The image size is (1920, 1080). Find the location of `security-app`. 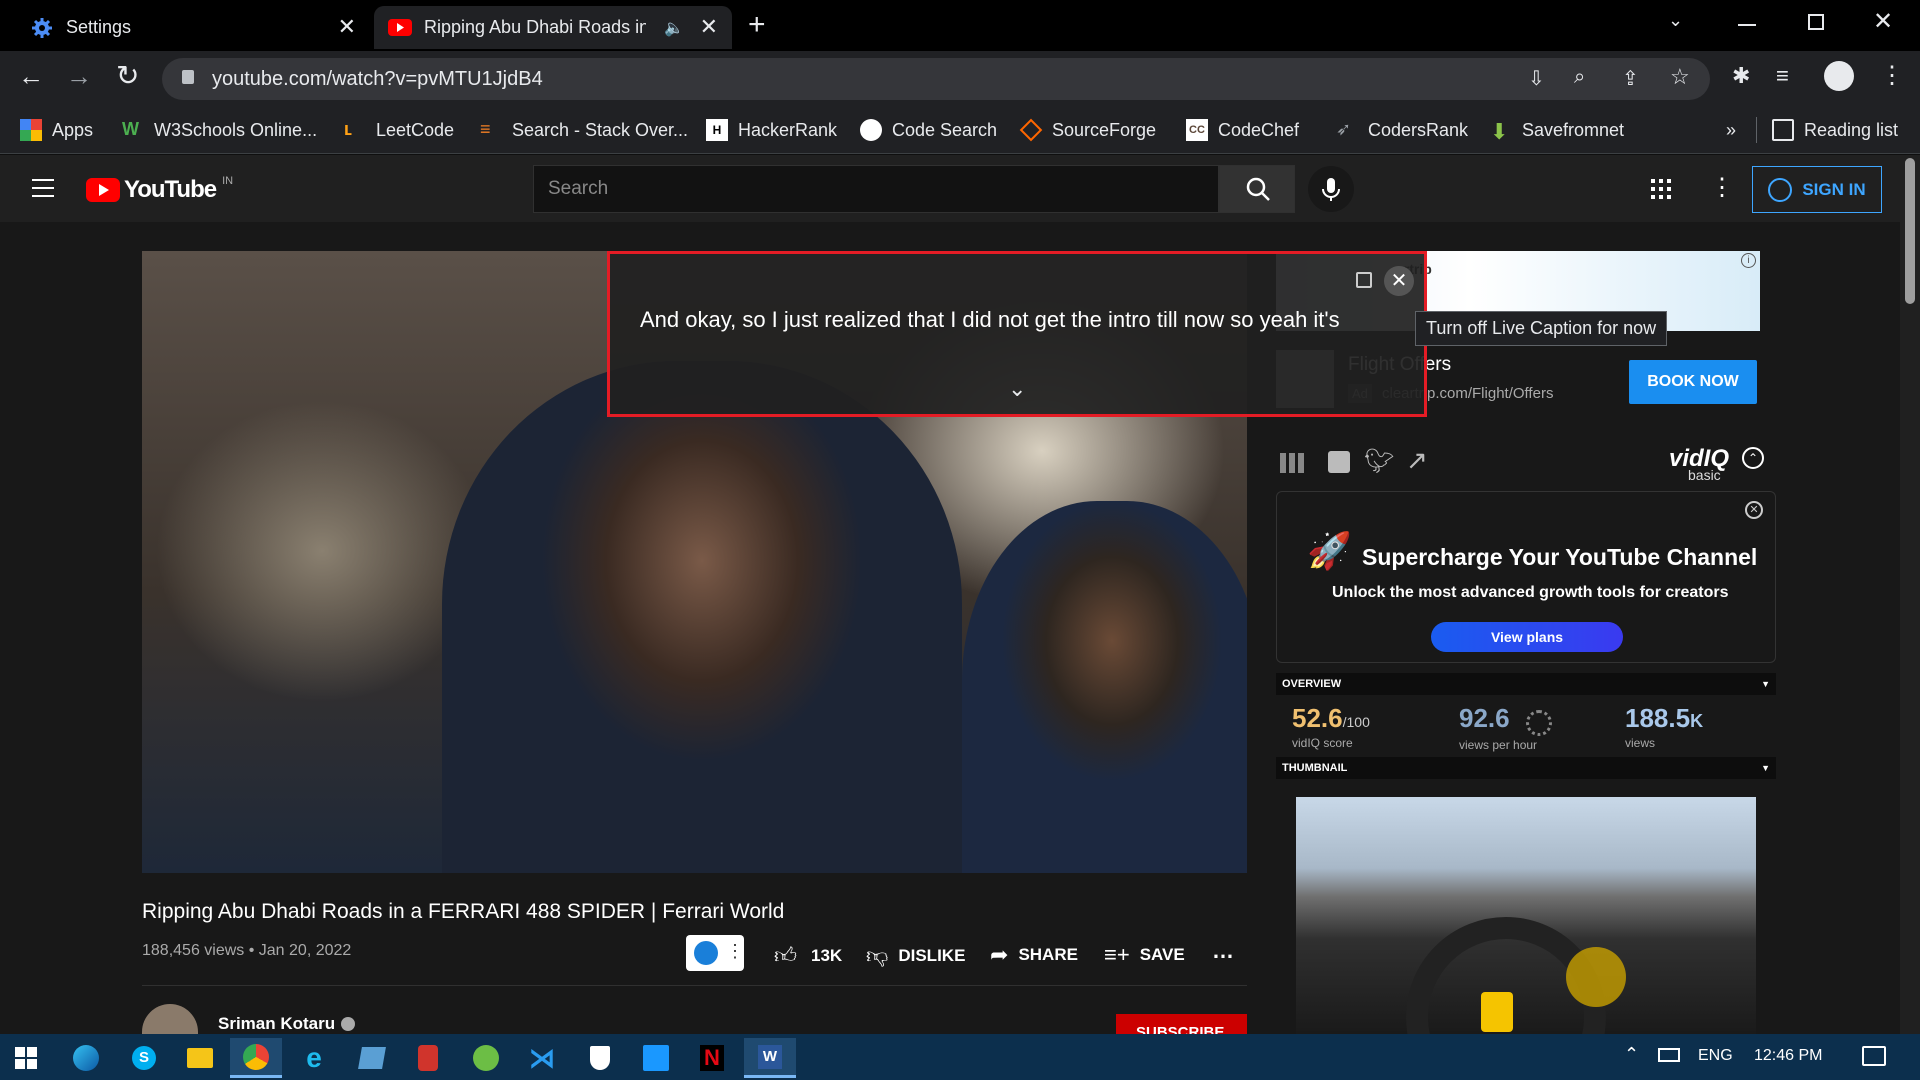

security-app is located at coordinates (600, 1058).